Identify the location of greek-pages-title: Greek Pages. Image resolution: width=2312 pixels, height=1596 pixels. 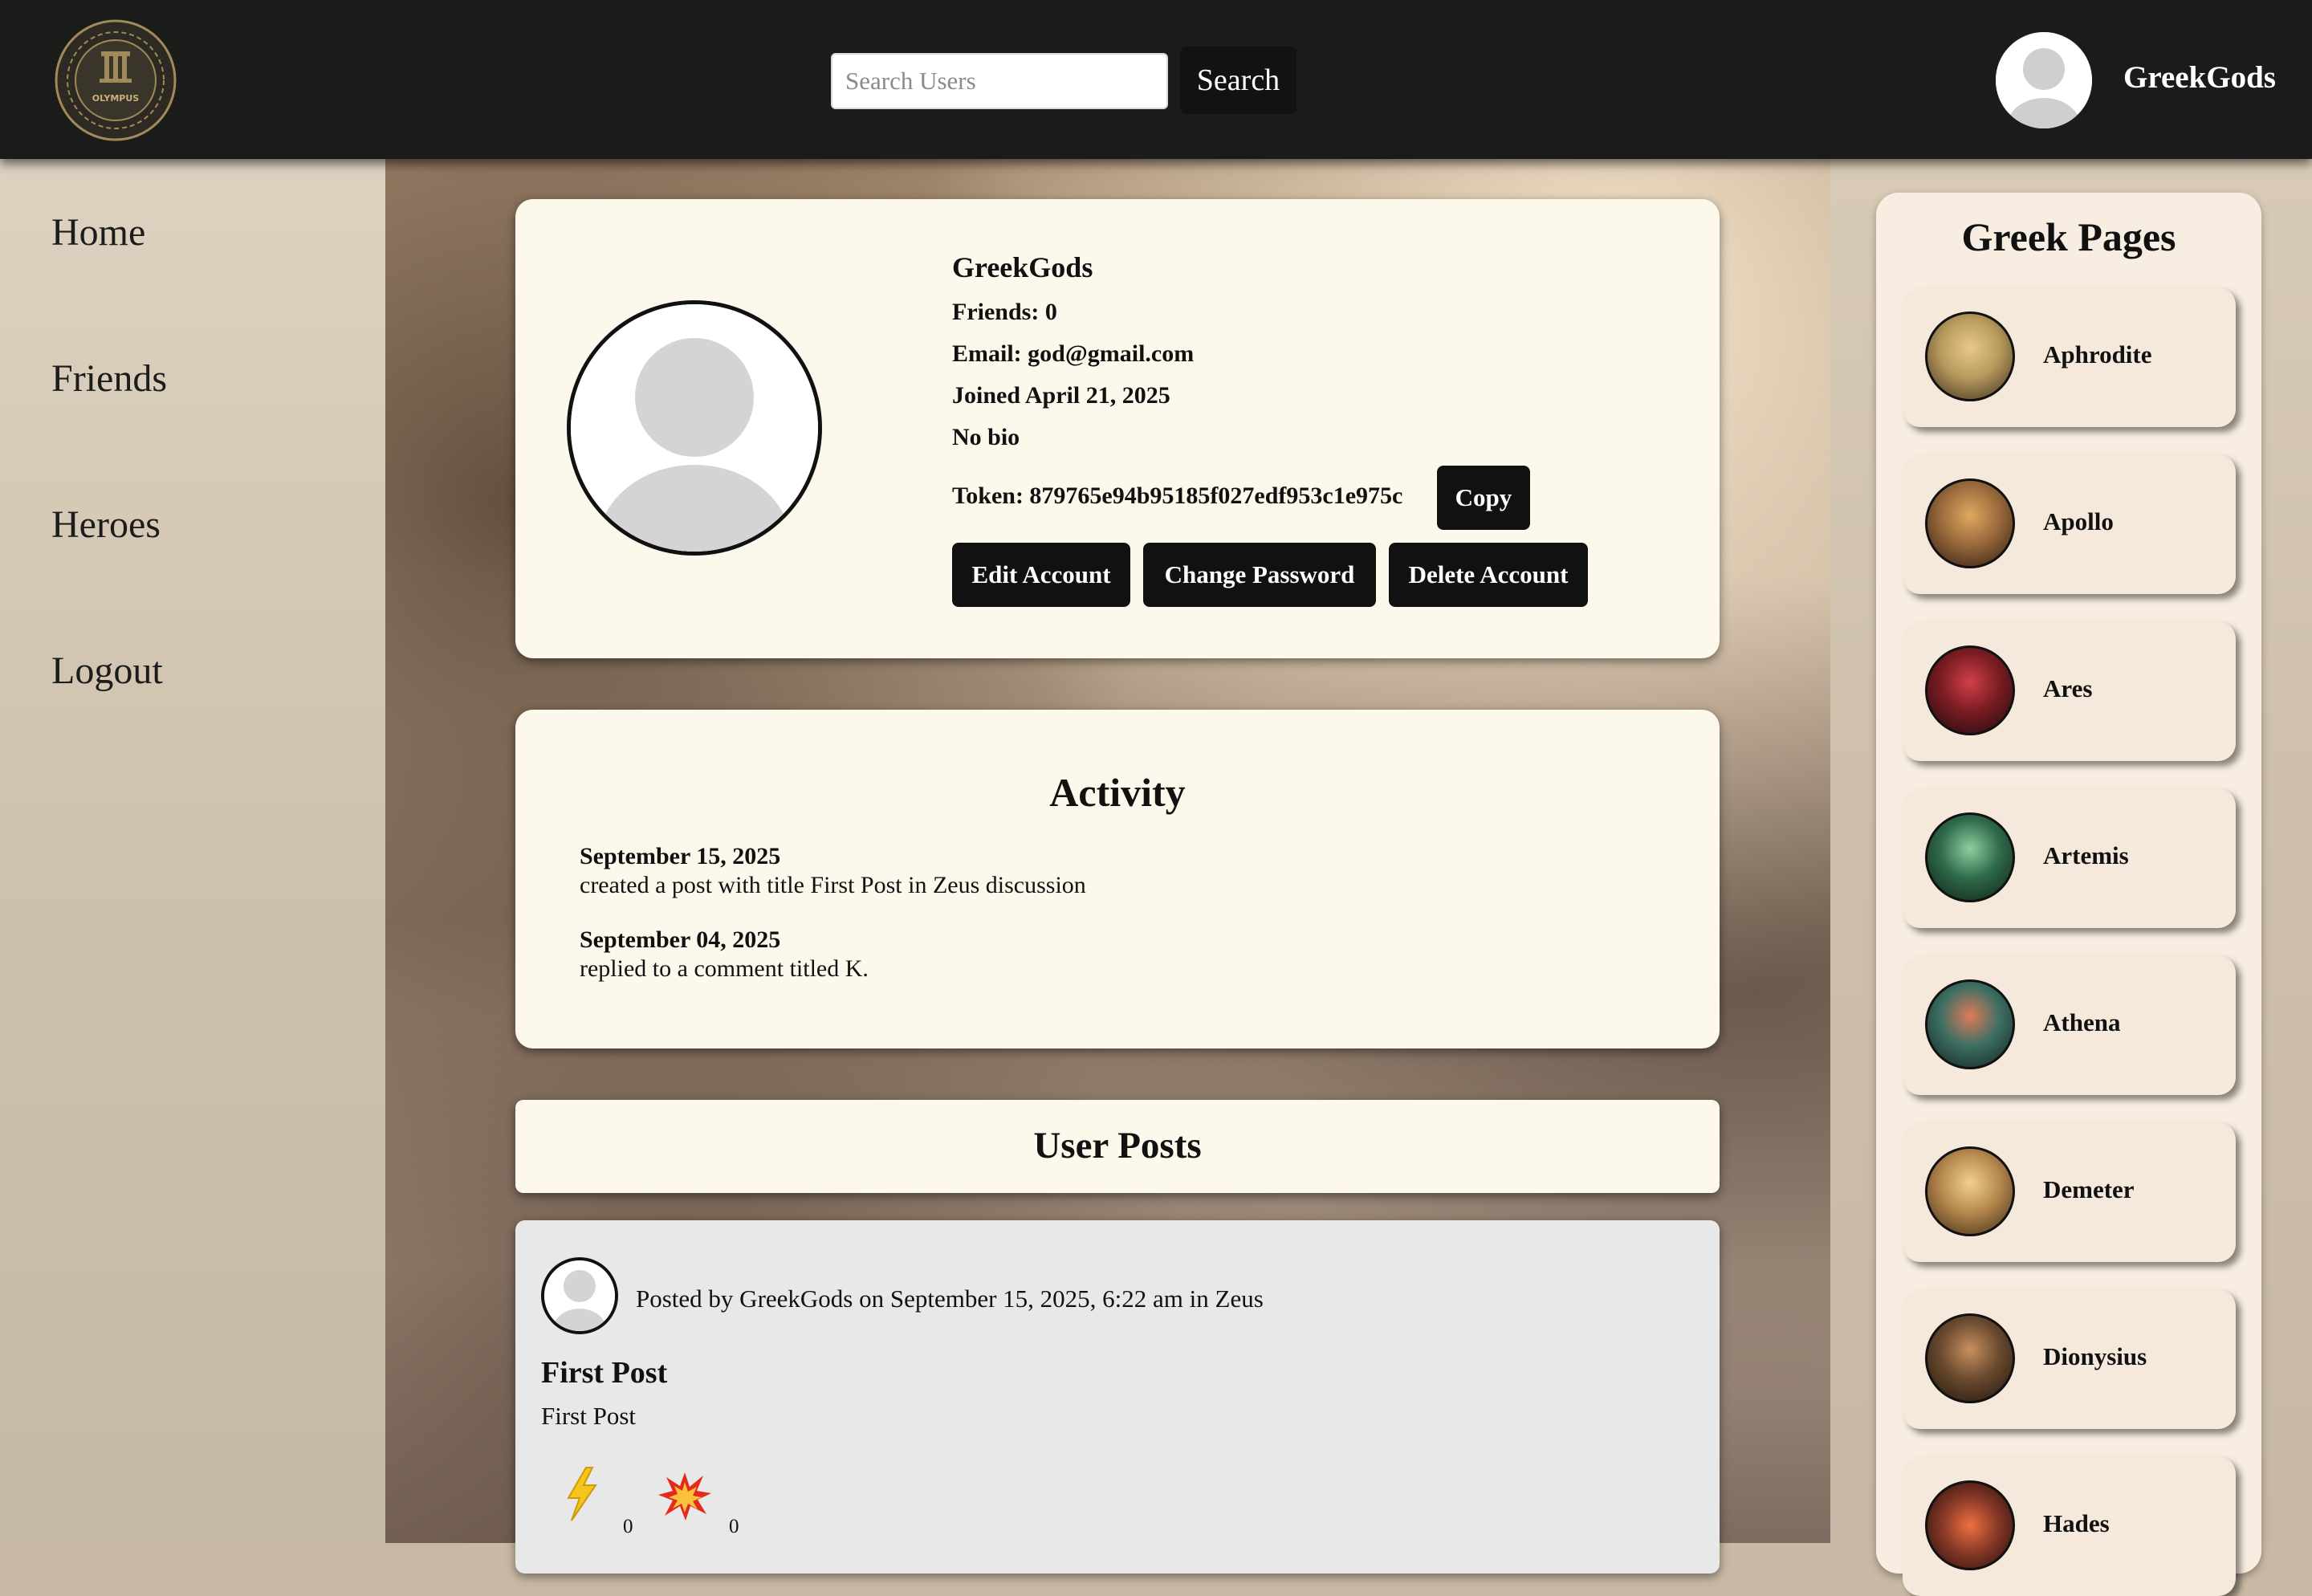
(2068, 237).